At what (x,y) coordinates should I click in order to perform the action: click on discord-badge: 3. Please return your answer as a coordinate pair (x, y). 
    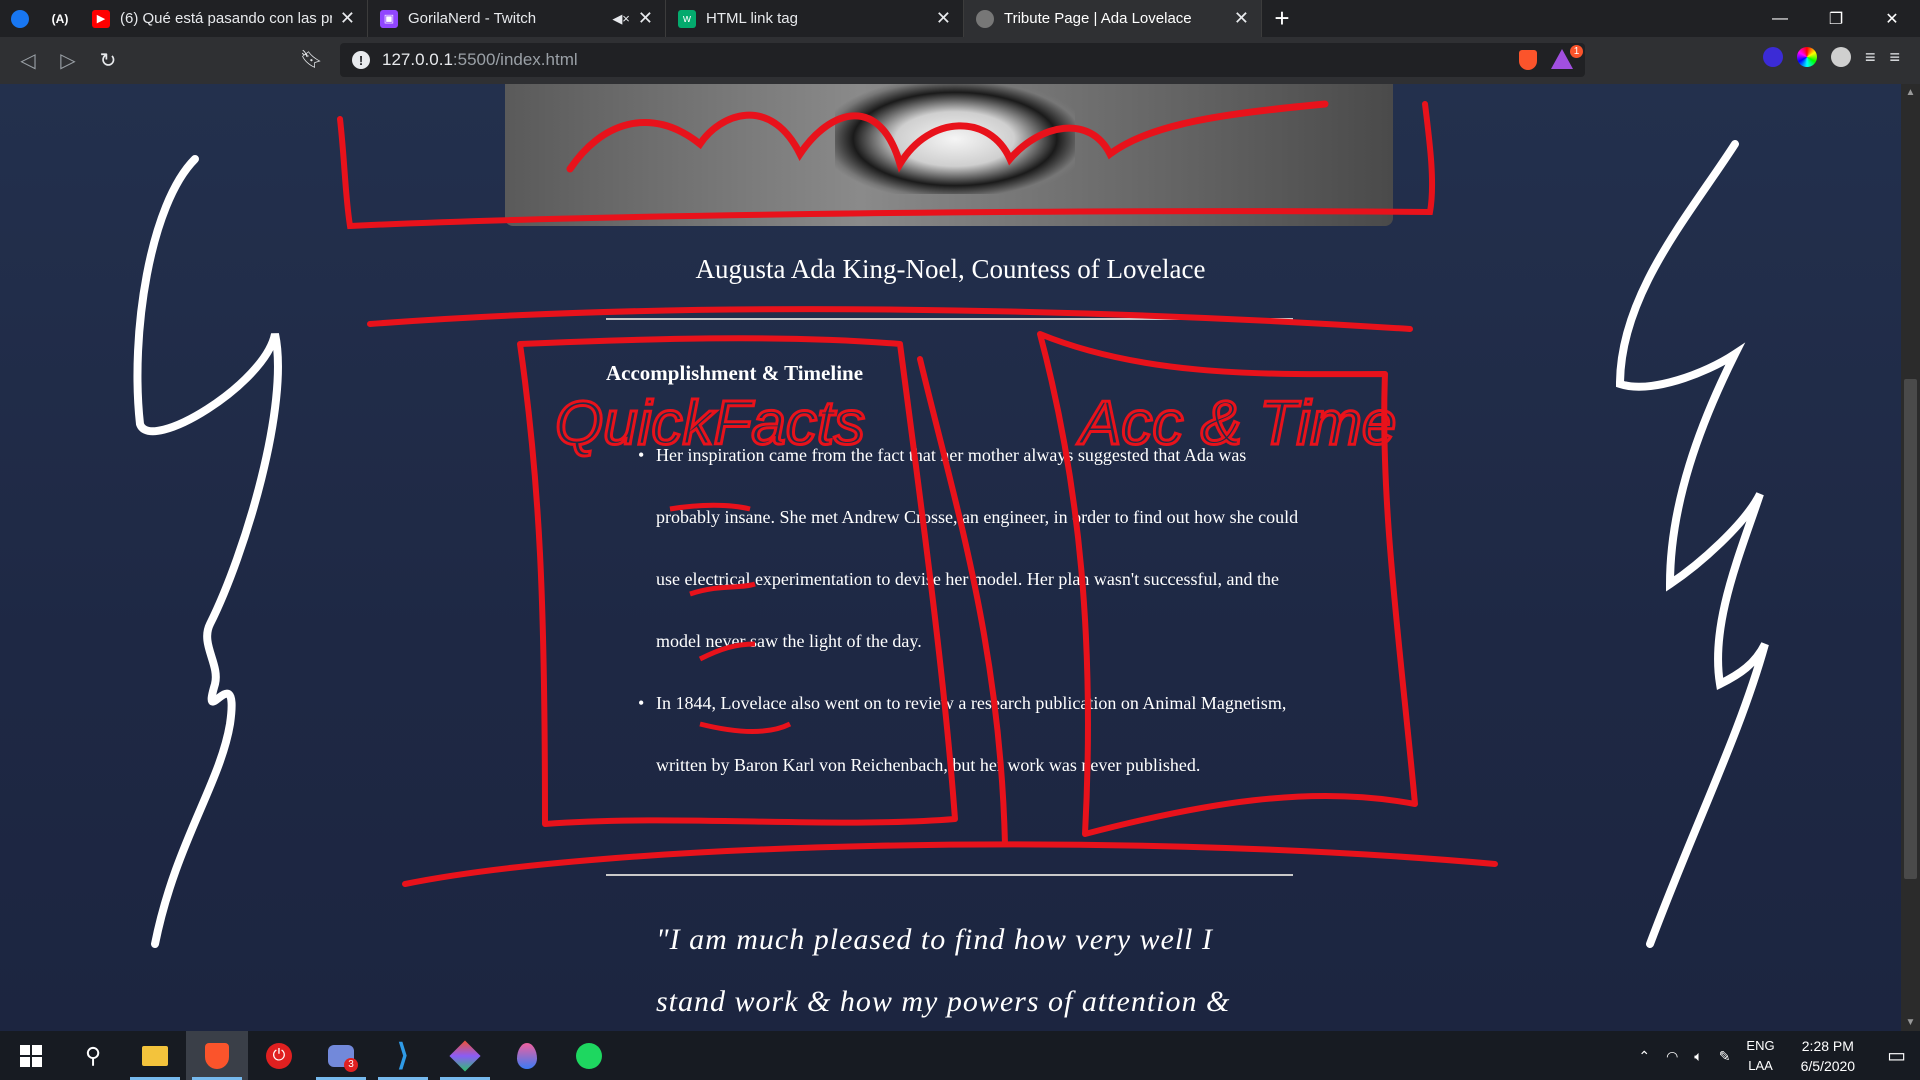
    Looking at the image, I should click on (351, 1065).